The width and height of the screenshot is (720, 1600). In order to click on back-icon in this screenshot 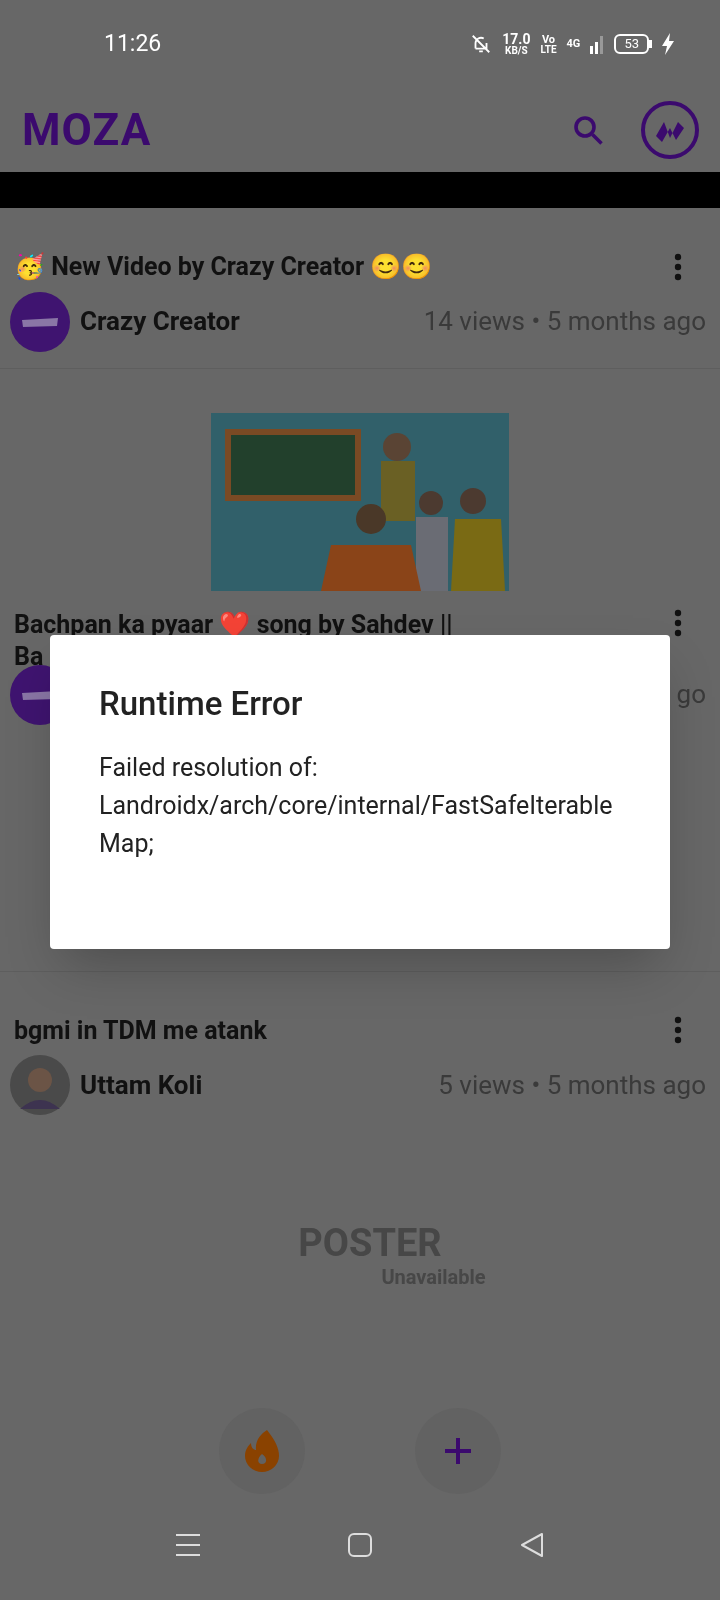, I will do `click(532, 1545)`.